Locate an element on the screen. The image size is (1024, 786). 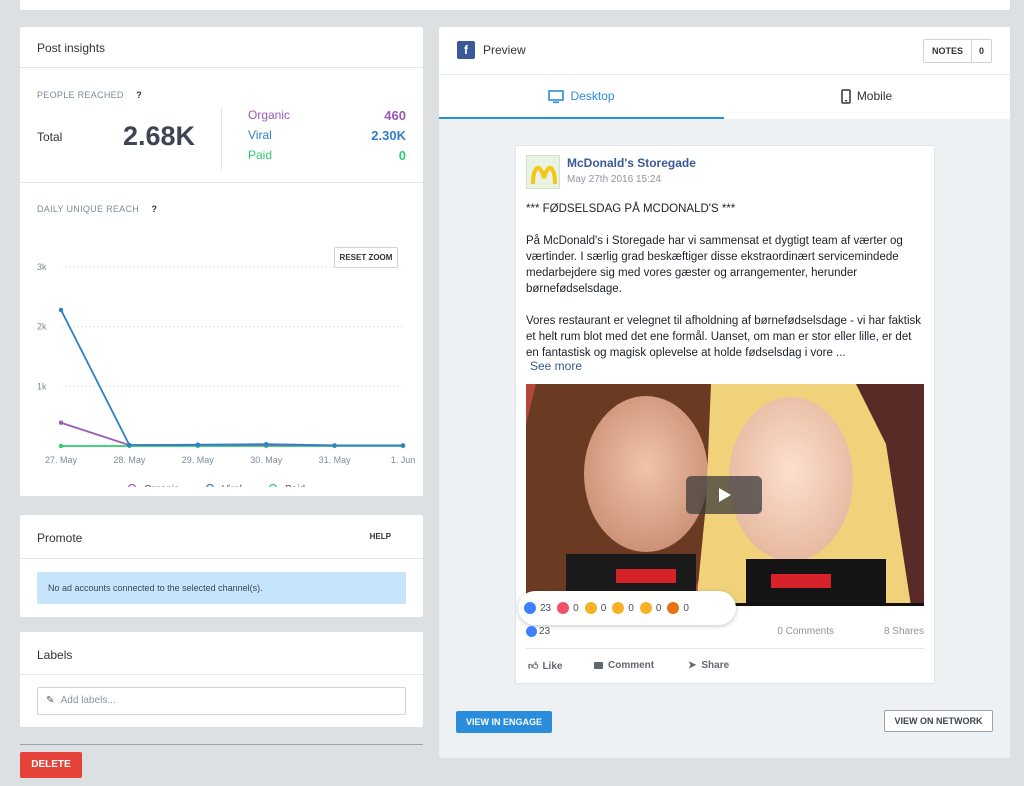
data-point-paid is located at coordinates (61, 446).